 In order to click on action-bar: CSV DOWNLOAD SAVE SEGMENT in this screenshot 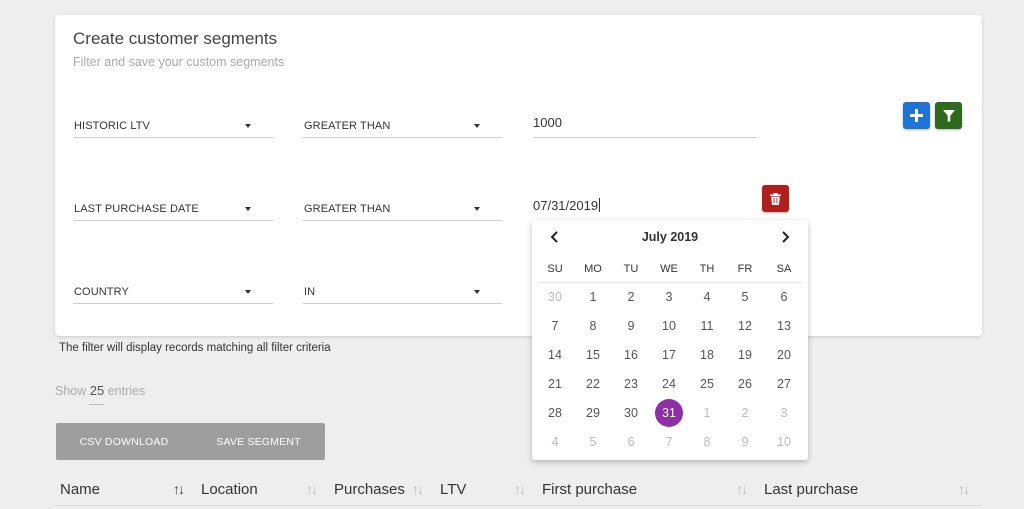, I will do `click(190, 441)`.